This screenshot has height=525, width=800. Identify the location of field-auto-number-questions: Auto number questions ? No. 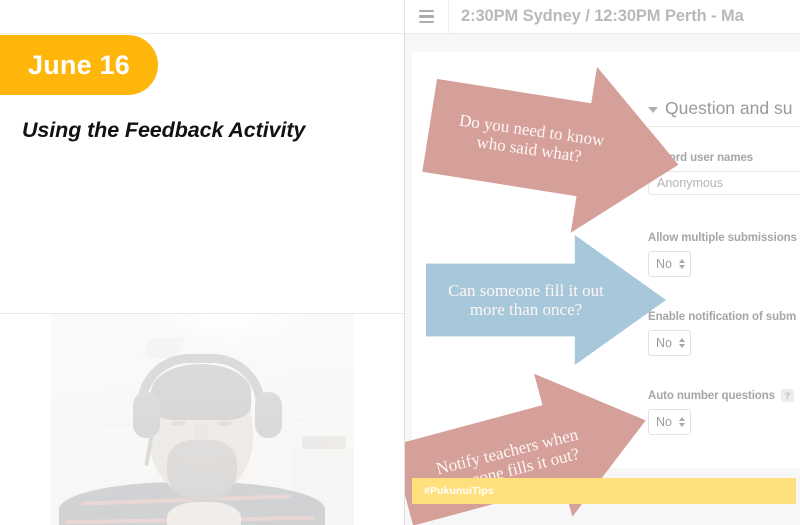
(724, 412).